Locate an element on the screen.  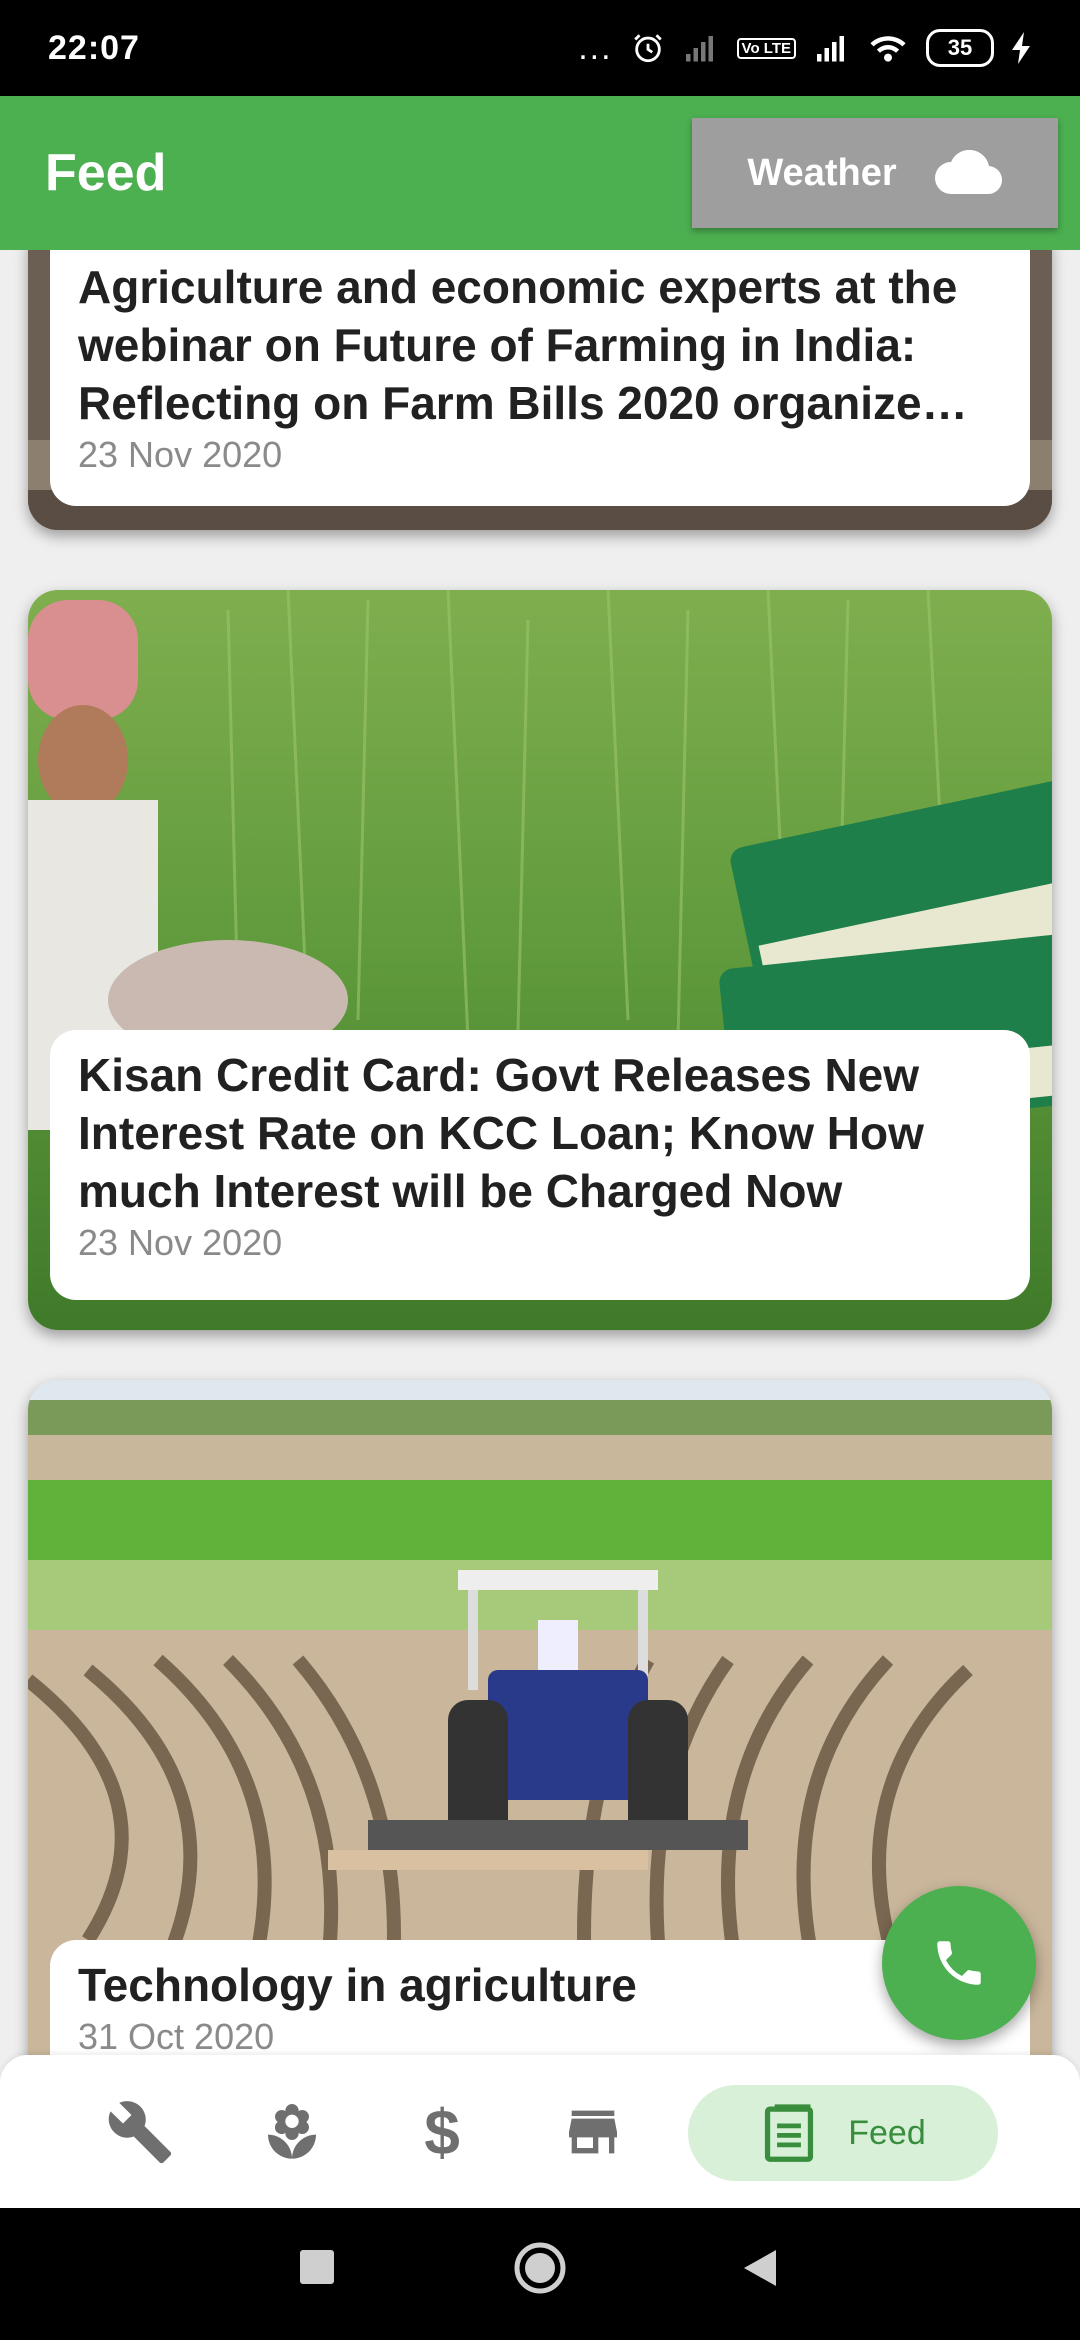
app-bar: Feed Weather is located at coordinates (540, 173).